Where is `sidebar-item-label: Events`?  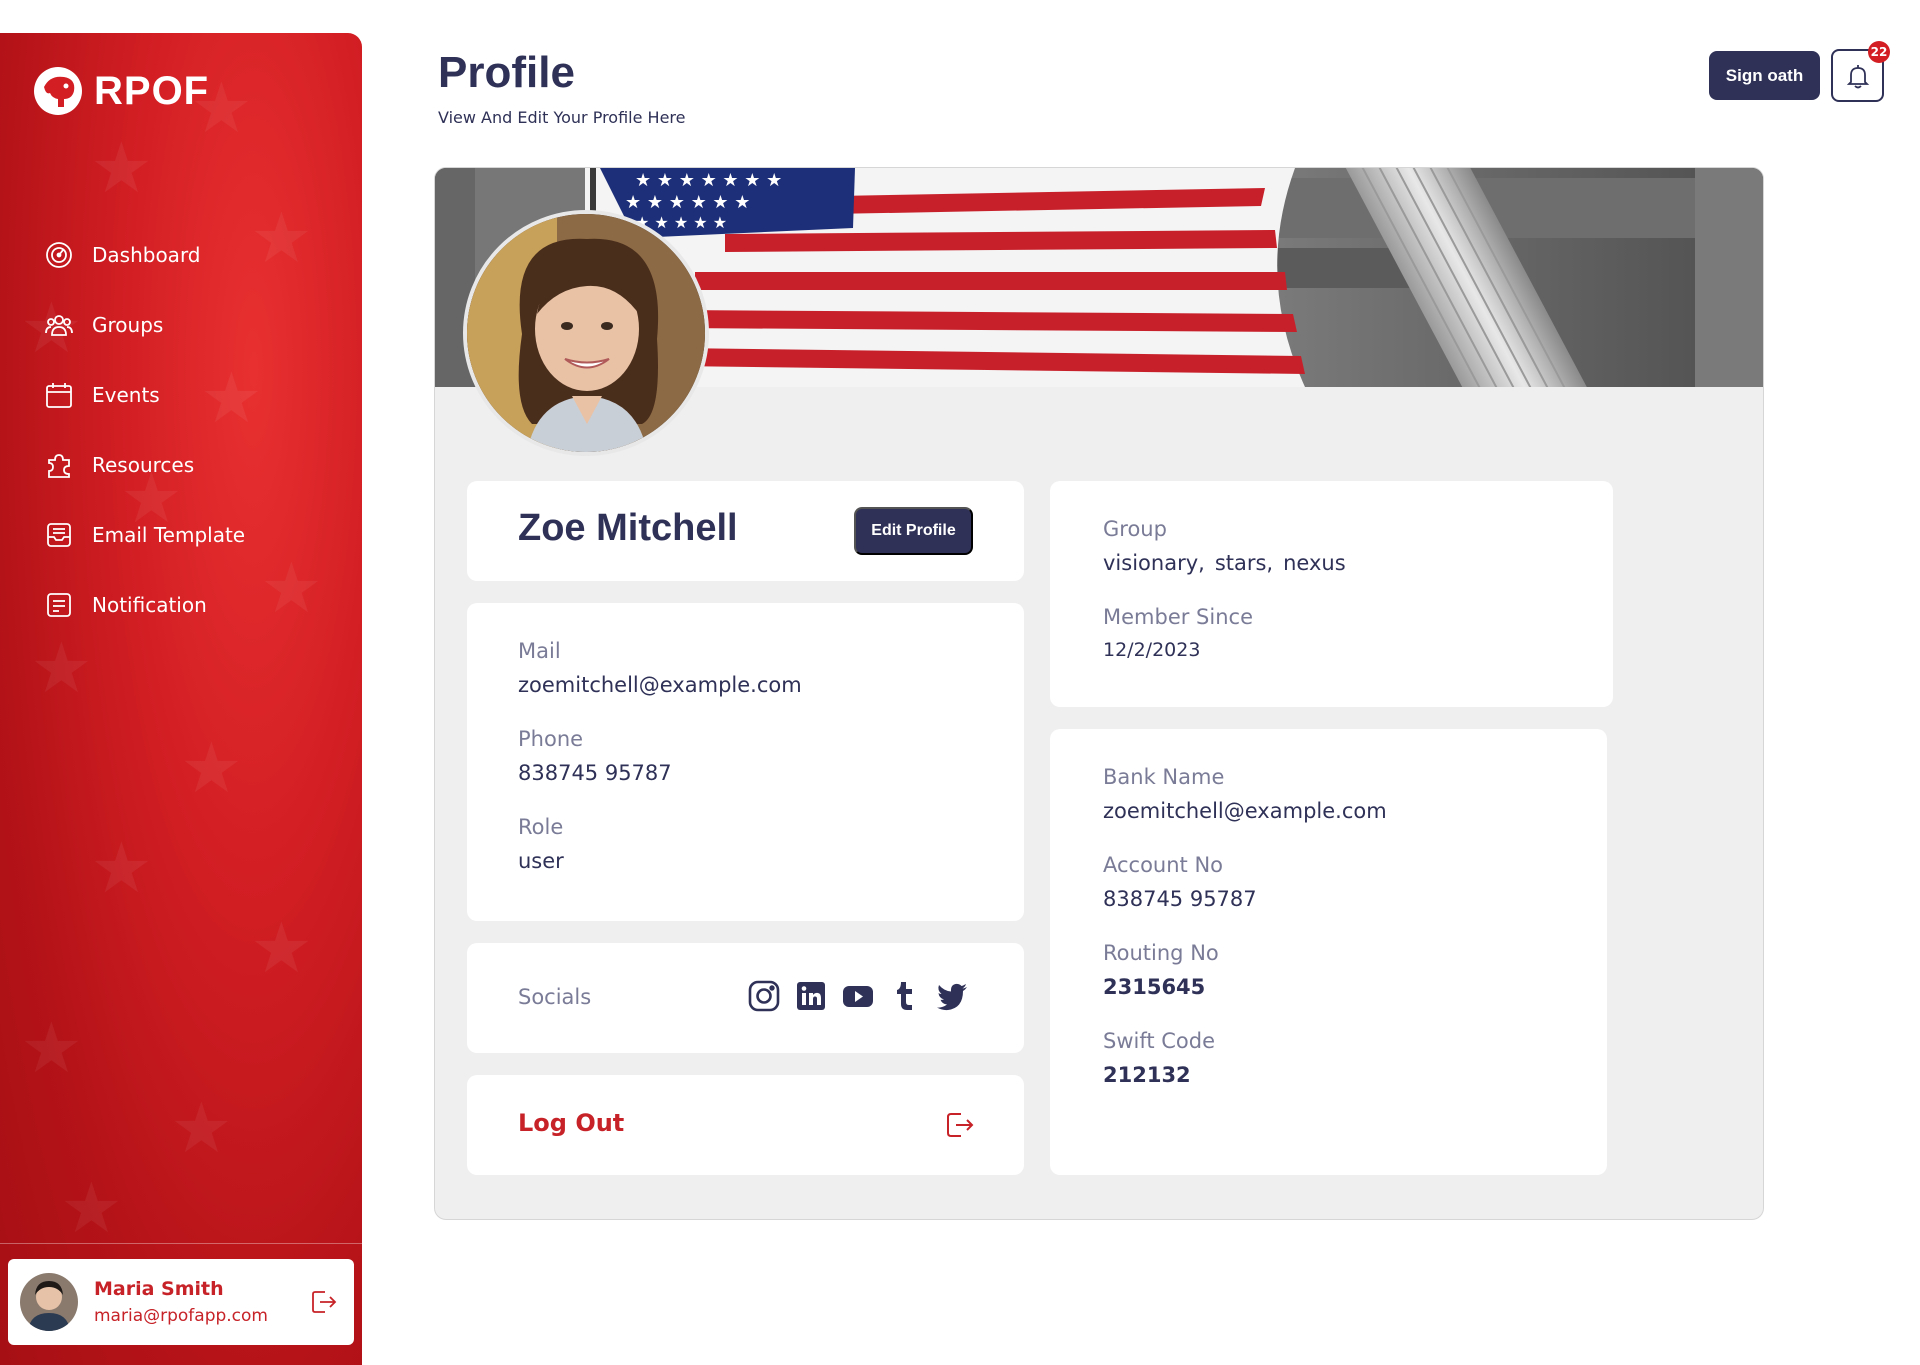
sidebar-item-label: Events is located at coordinates (126, 395).